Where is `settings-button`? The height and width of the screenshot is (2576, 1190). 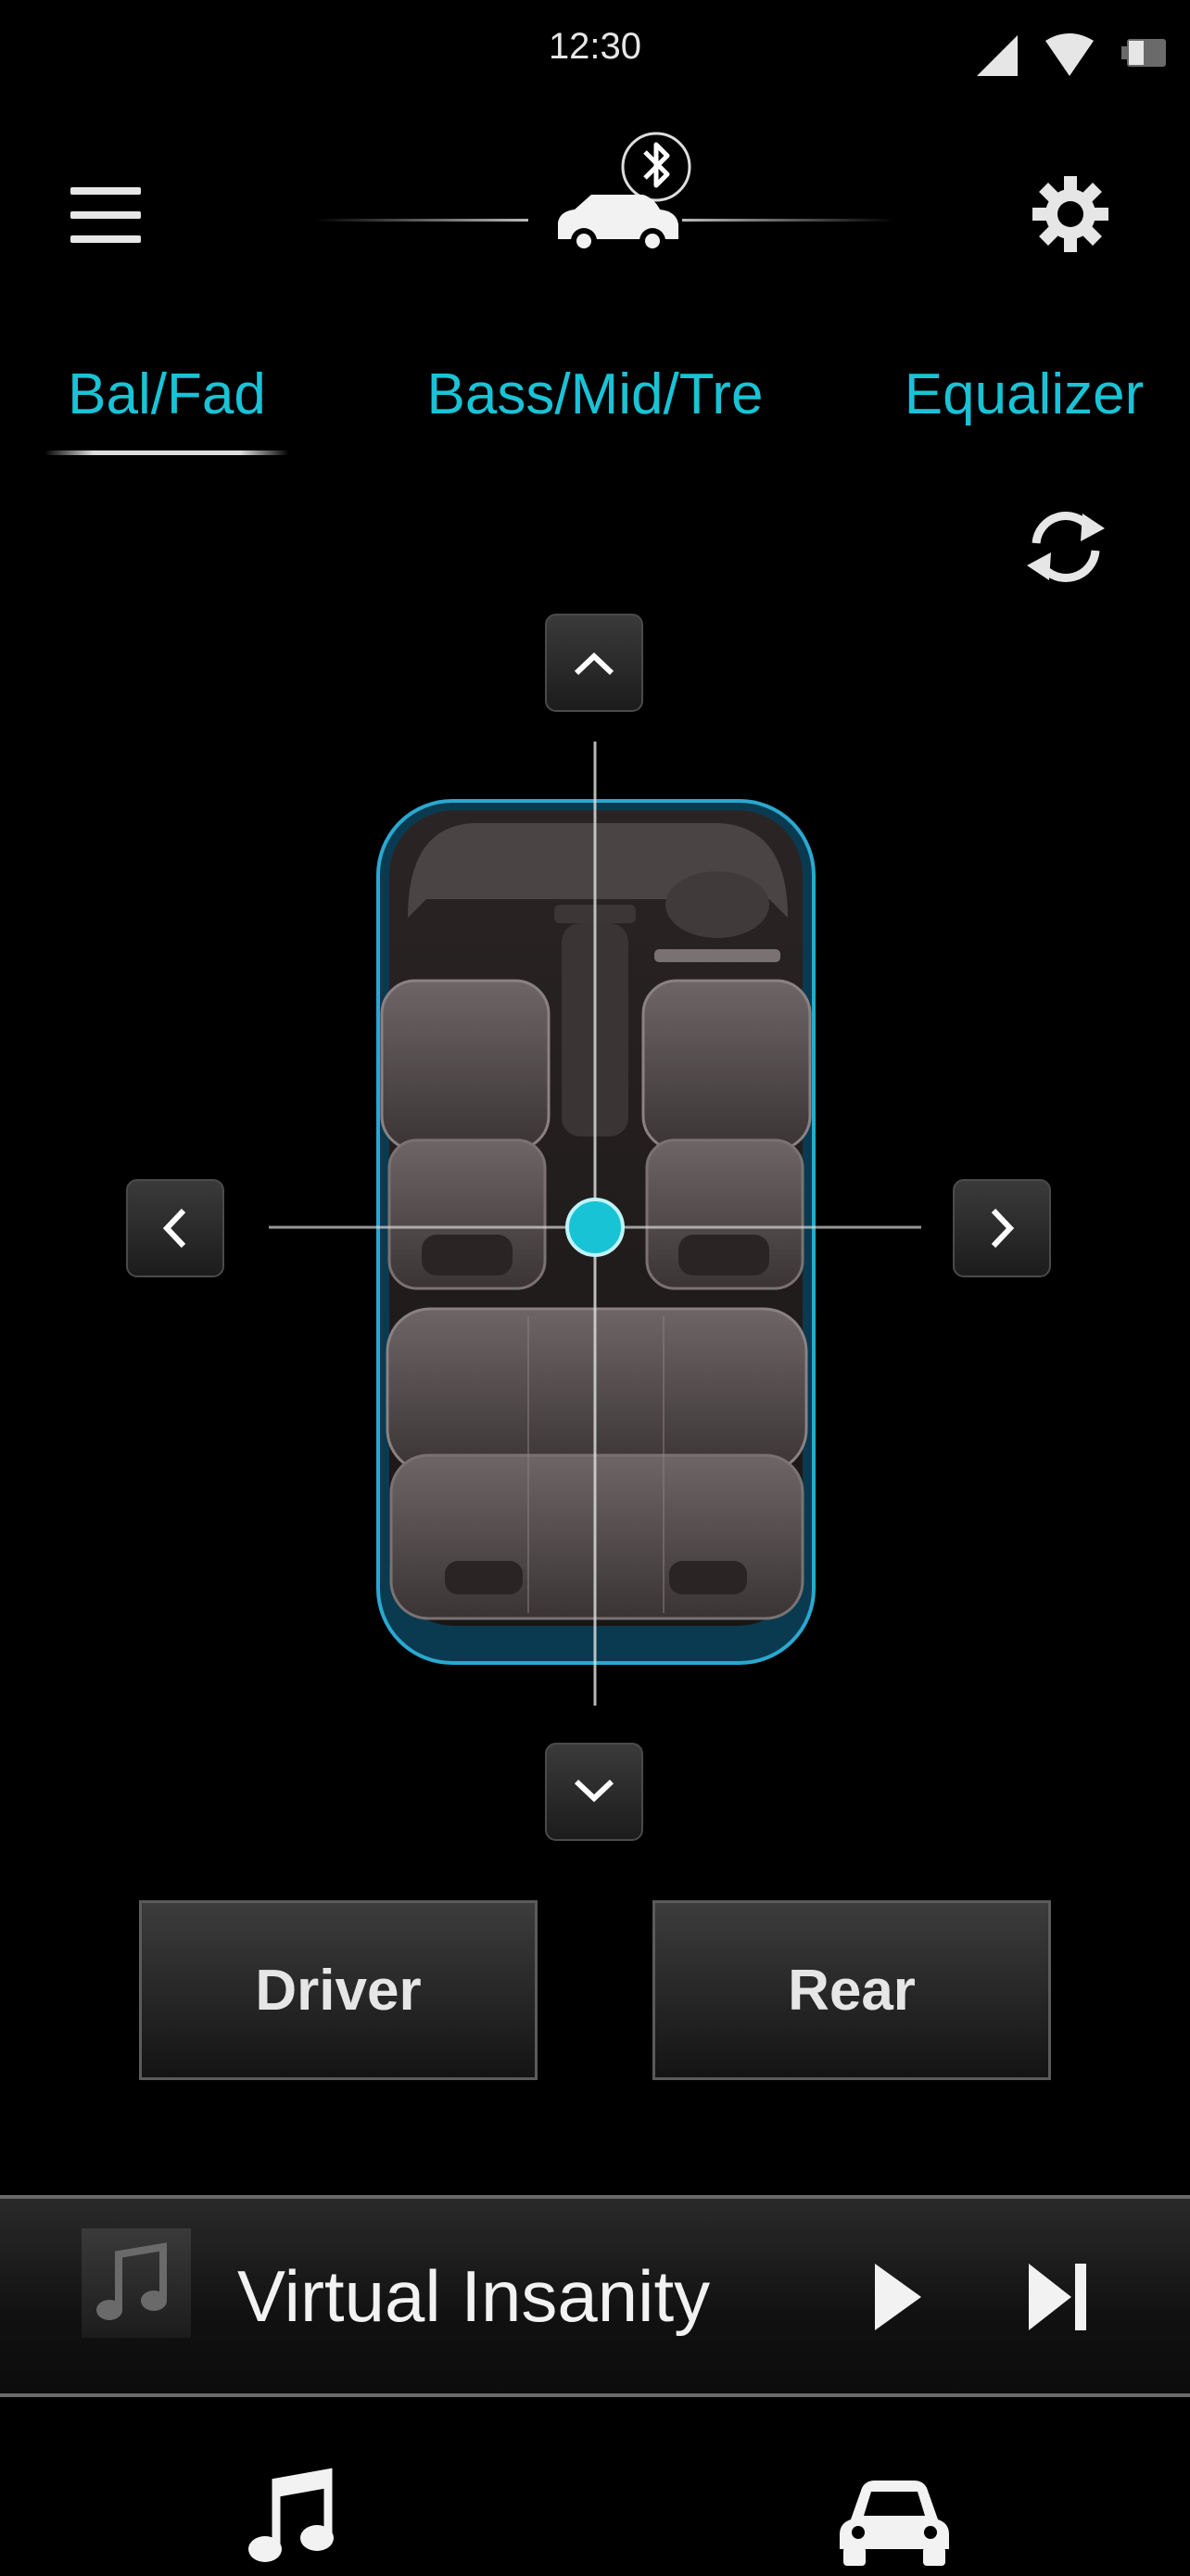
settings-button is located at coordinates (1070, 214).